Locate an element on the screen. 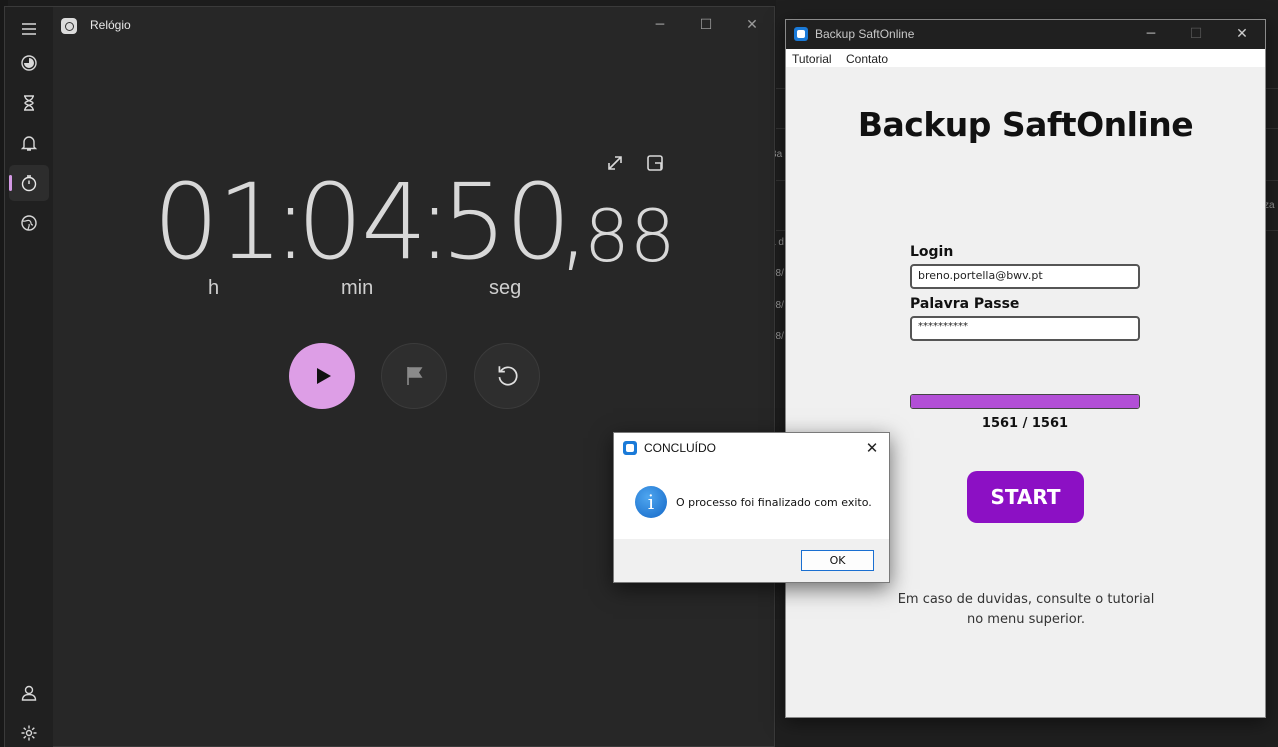 Image resolution: width=1278 pixels, height=747 pixels. minimize-button: ─ is located at coordinates (660, 25).